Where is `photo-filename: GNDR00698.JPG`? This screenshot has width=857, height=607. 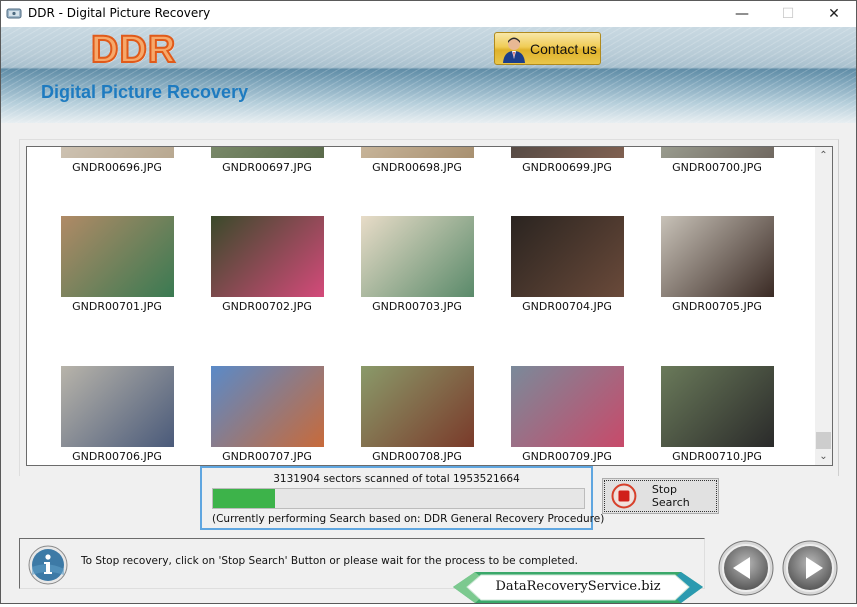 photo-filename: GNDR00698.JPG is located at coordinates (417, 167).